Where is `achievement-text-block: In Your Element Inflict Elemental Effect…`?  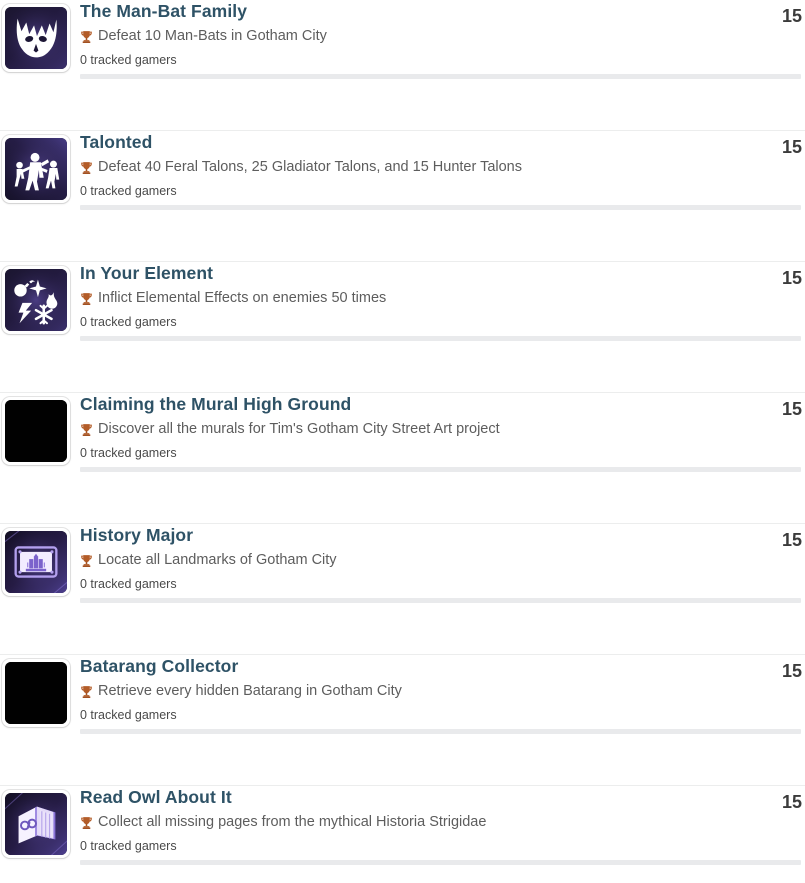 achievement-text-block: In Your Element Inflict Elemental Effect… is located at coordinates (412, 296).